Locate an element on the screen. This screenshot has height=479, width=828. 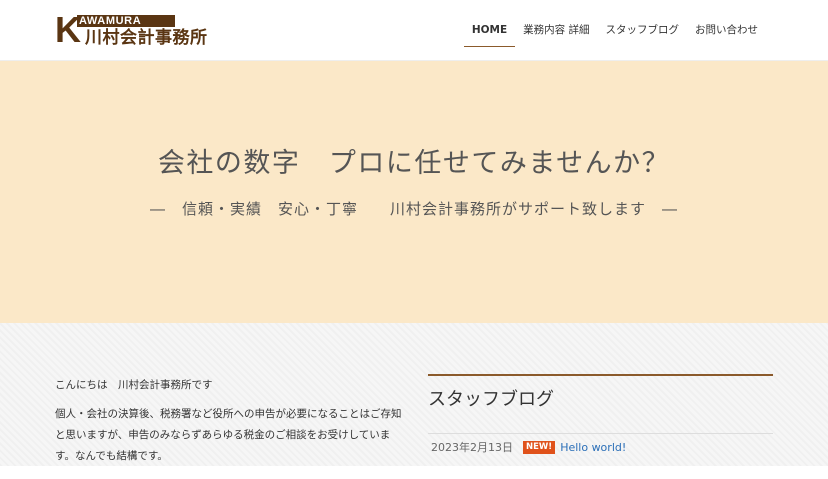
blog-divider is located at coordinates (600, 433).